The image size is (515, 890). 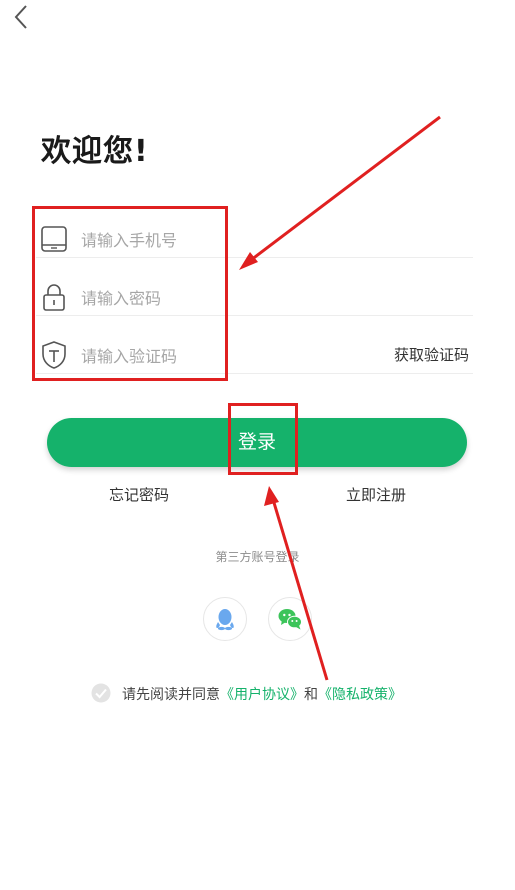 I want to click on wechat-login-button, so click(x=290, y=619).